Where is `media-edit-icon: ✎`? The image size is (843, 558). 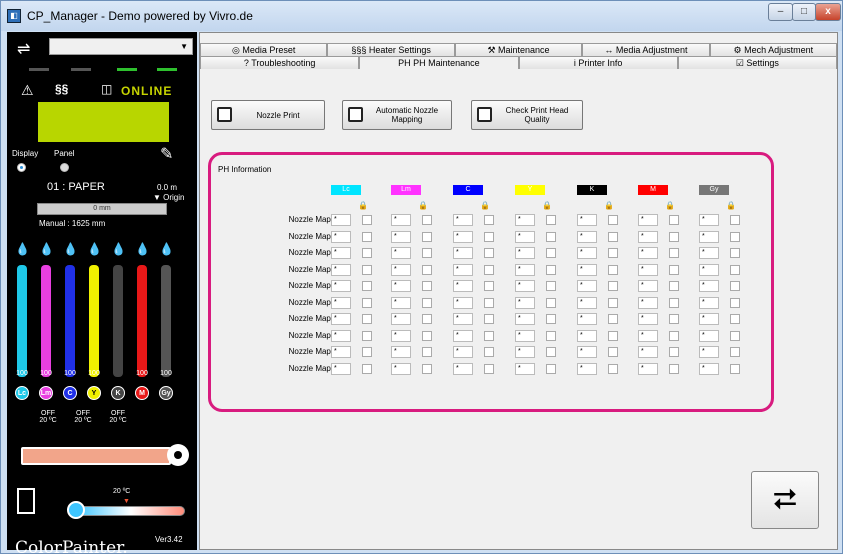
media-edit-icon: ✎ is located at coordinates (166, 154).